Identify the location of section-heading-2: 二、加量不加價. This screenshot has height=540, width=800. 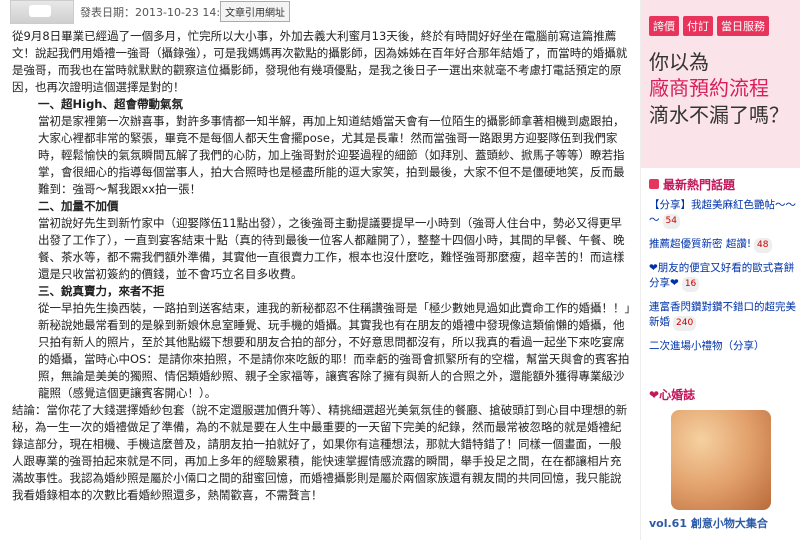
(78, 206).